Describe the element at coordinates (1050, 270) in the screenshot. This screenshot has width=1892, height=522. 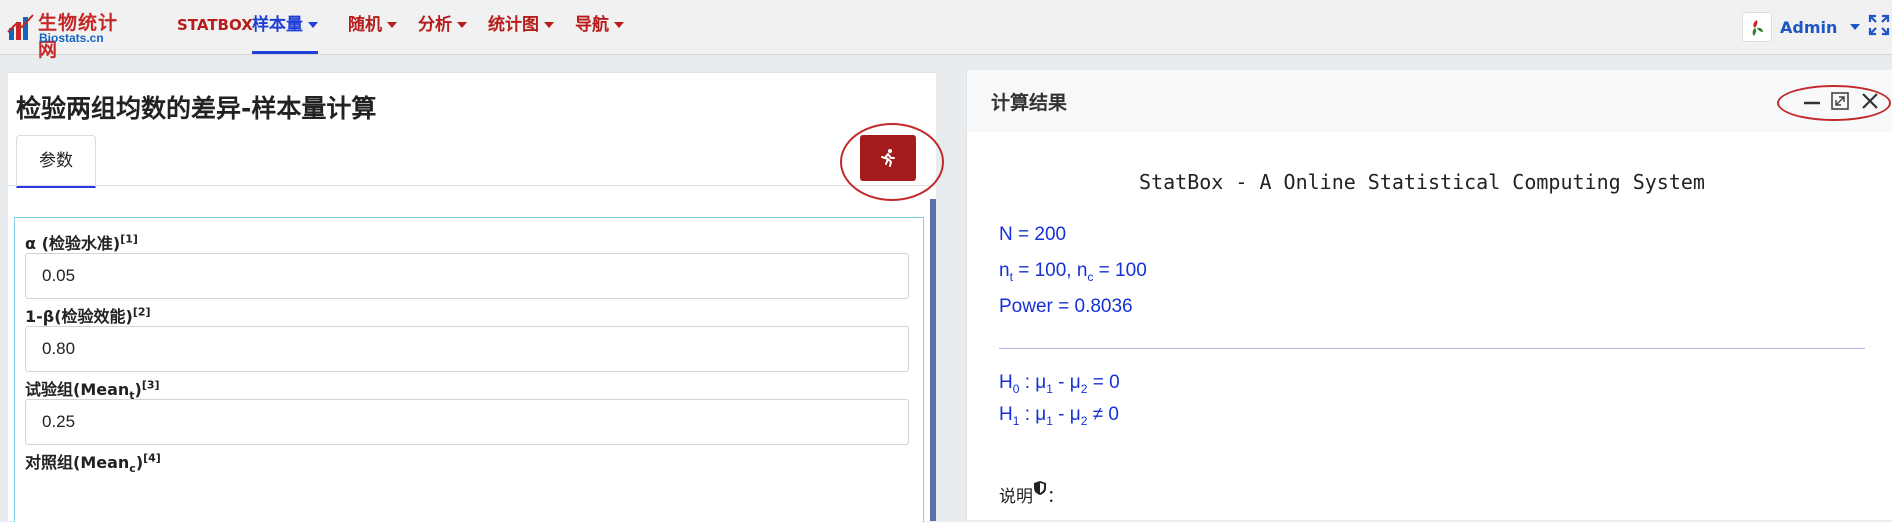
I see `nt-value: = 100, n` at that location.